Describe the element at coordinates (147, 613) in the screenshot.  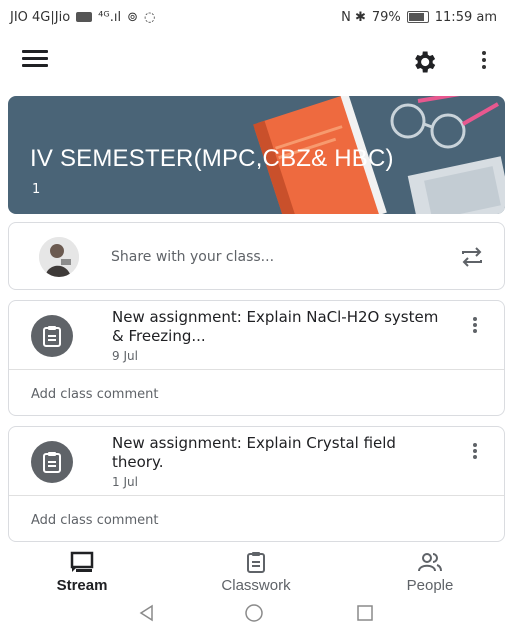
I see `back-icon` at that location.